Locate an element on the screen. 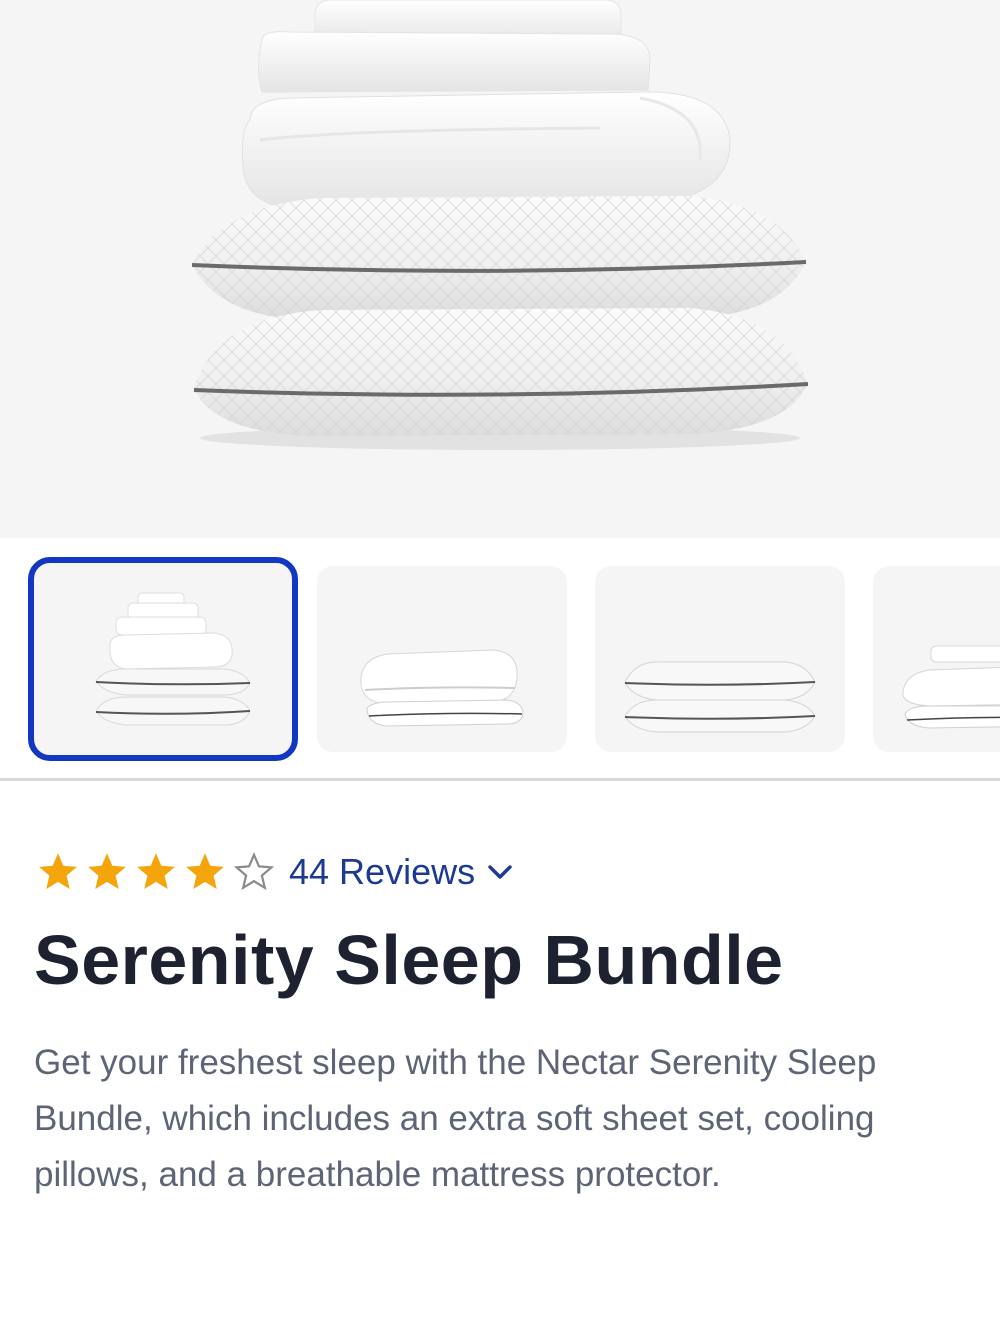 This screenshot has width=1000, height=1333. mattress-protector-thumbnail-image is located at coordinates (442, 688).